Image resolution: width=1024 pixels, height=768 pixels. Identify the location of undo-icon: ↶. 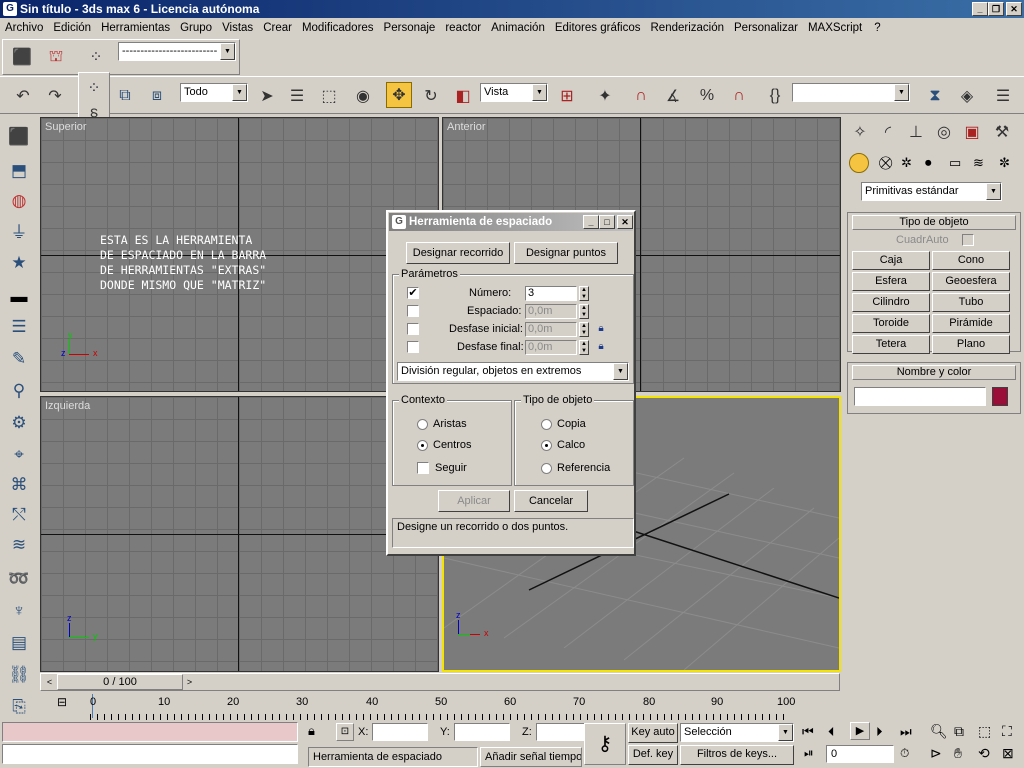
(23, 96).